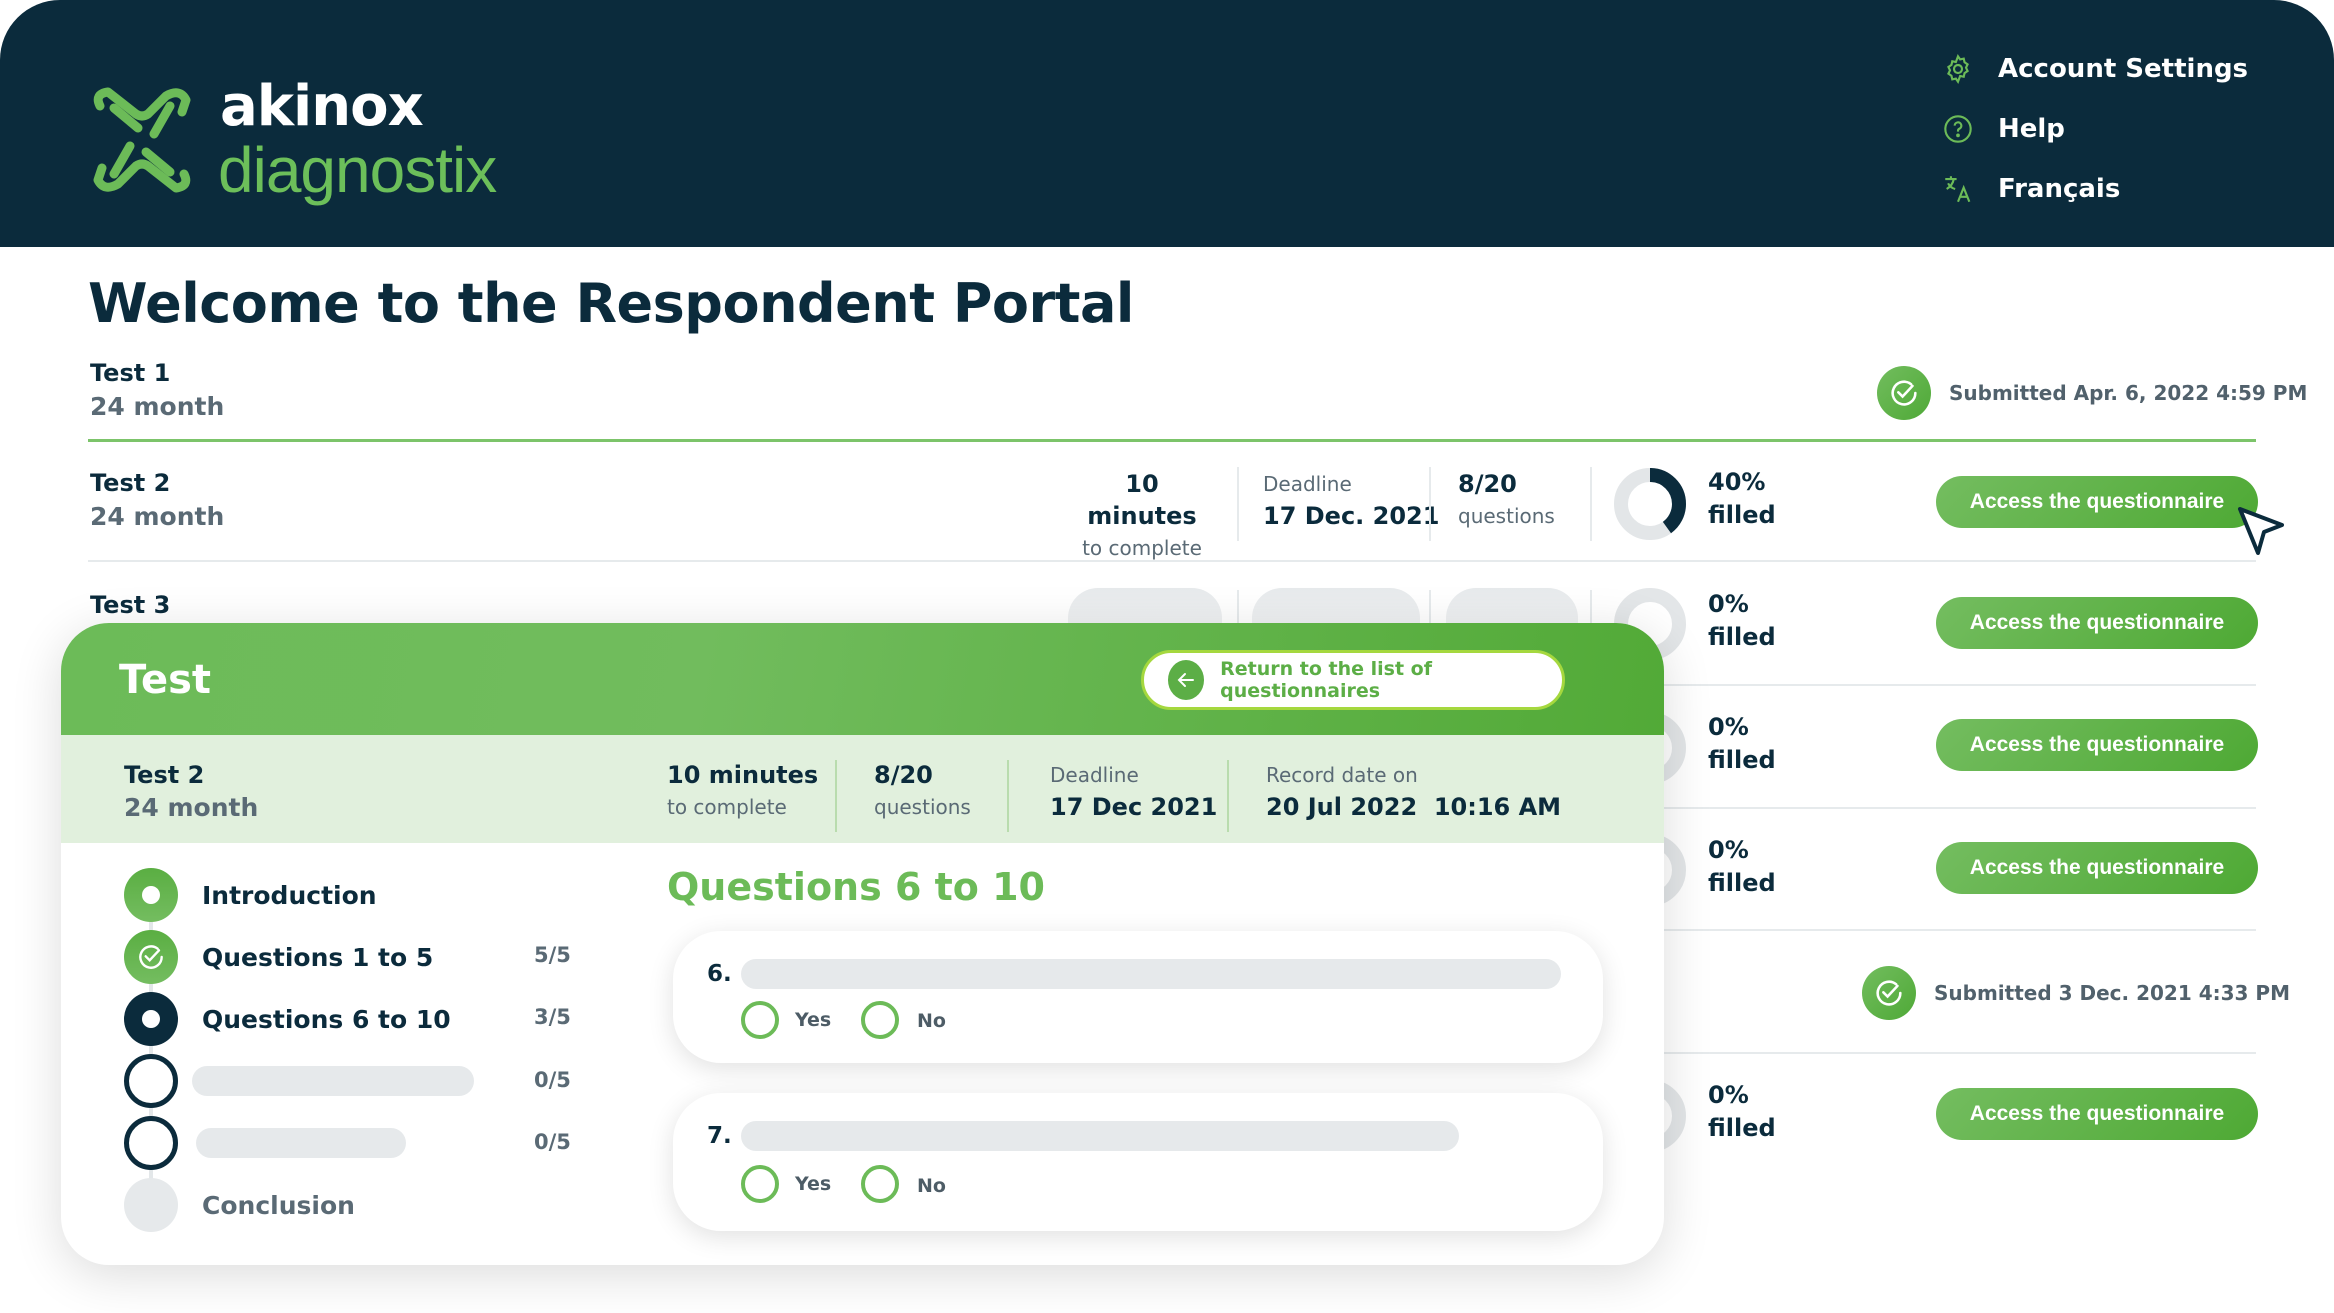  Describe the element at coordinates (1650, 504) in the screenshot. I see `progress-donut` at that location.